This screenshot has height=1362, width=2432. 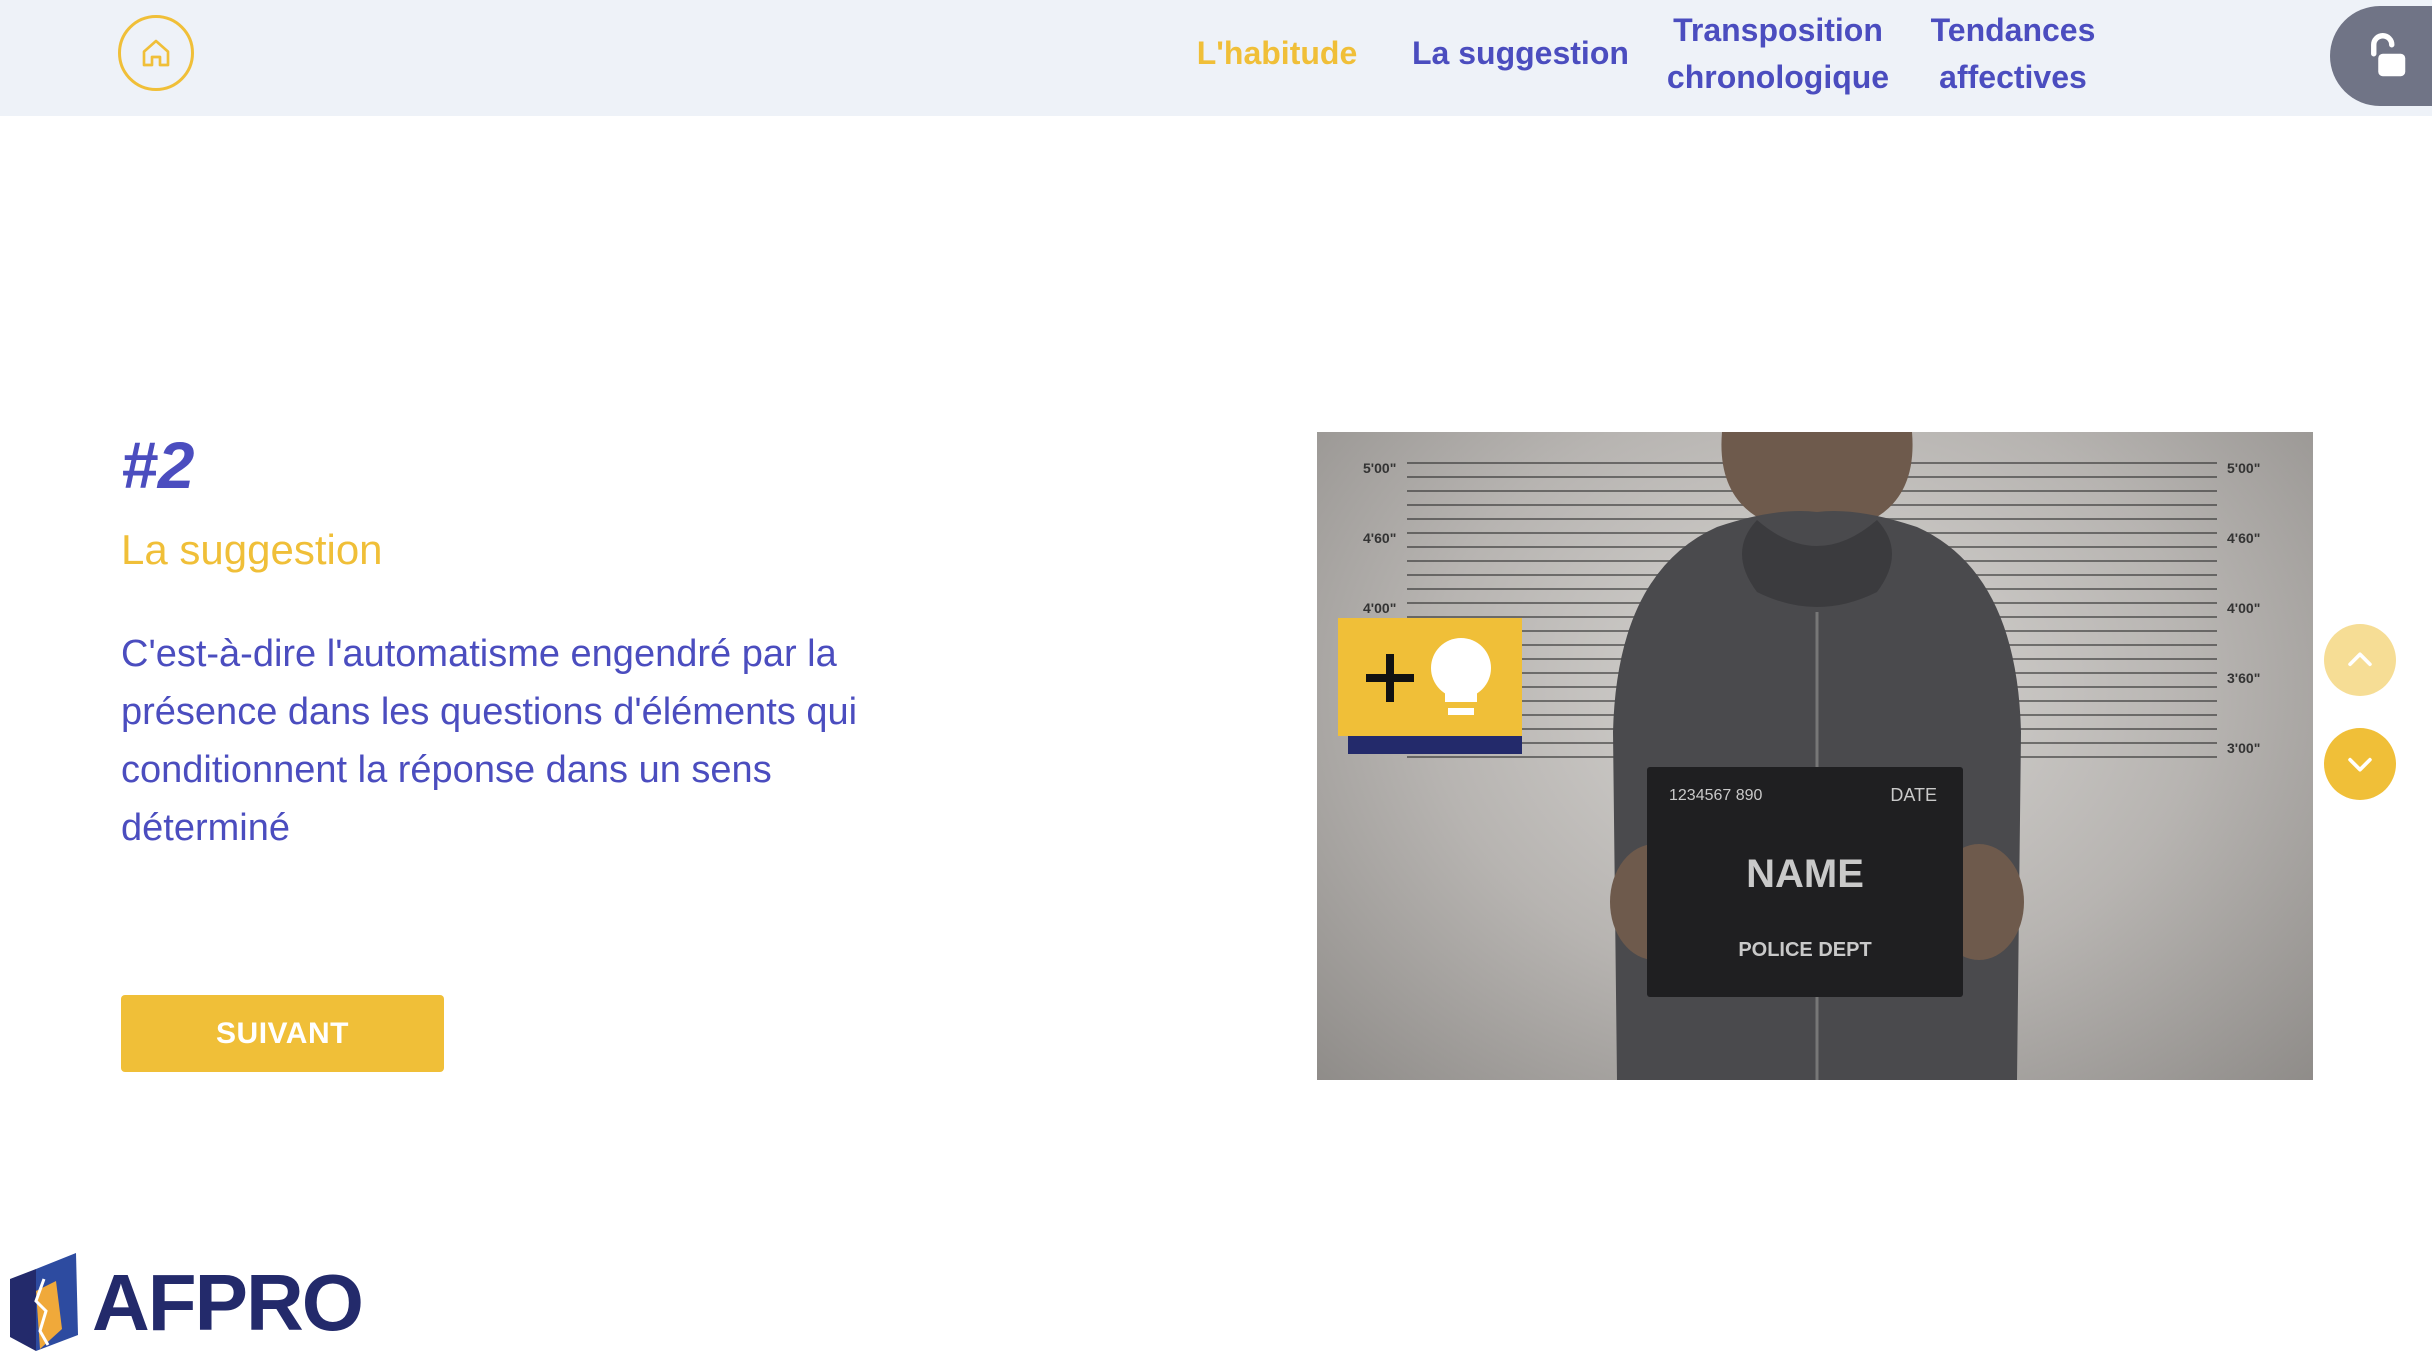 What do you see at coordinates (1277, 53) in the screenshot?
I see `nav-item-habitude: L'habitude` at bounding box center [1277, 53].